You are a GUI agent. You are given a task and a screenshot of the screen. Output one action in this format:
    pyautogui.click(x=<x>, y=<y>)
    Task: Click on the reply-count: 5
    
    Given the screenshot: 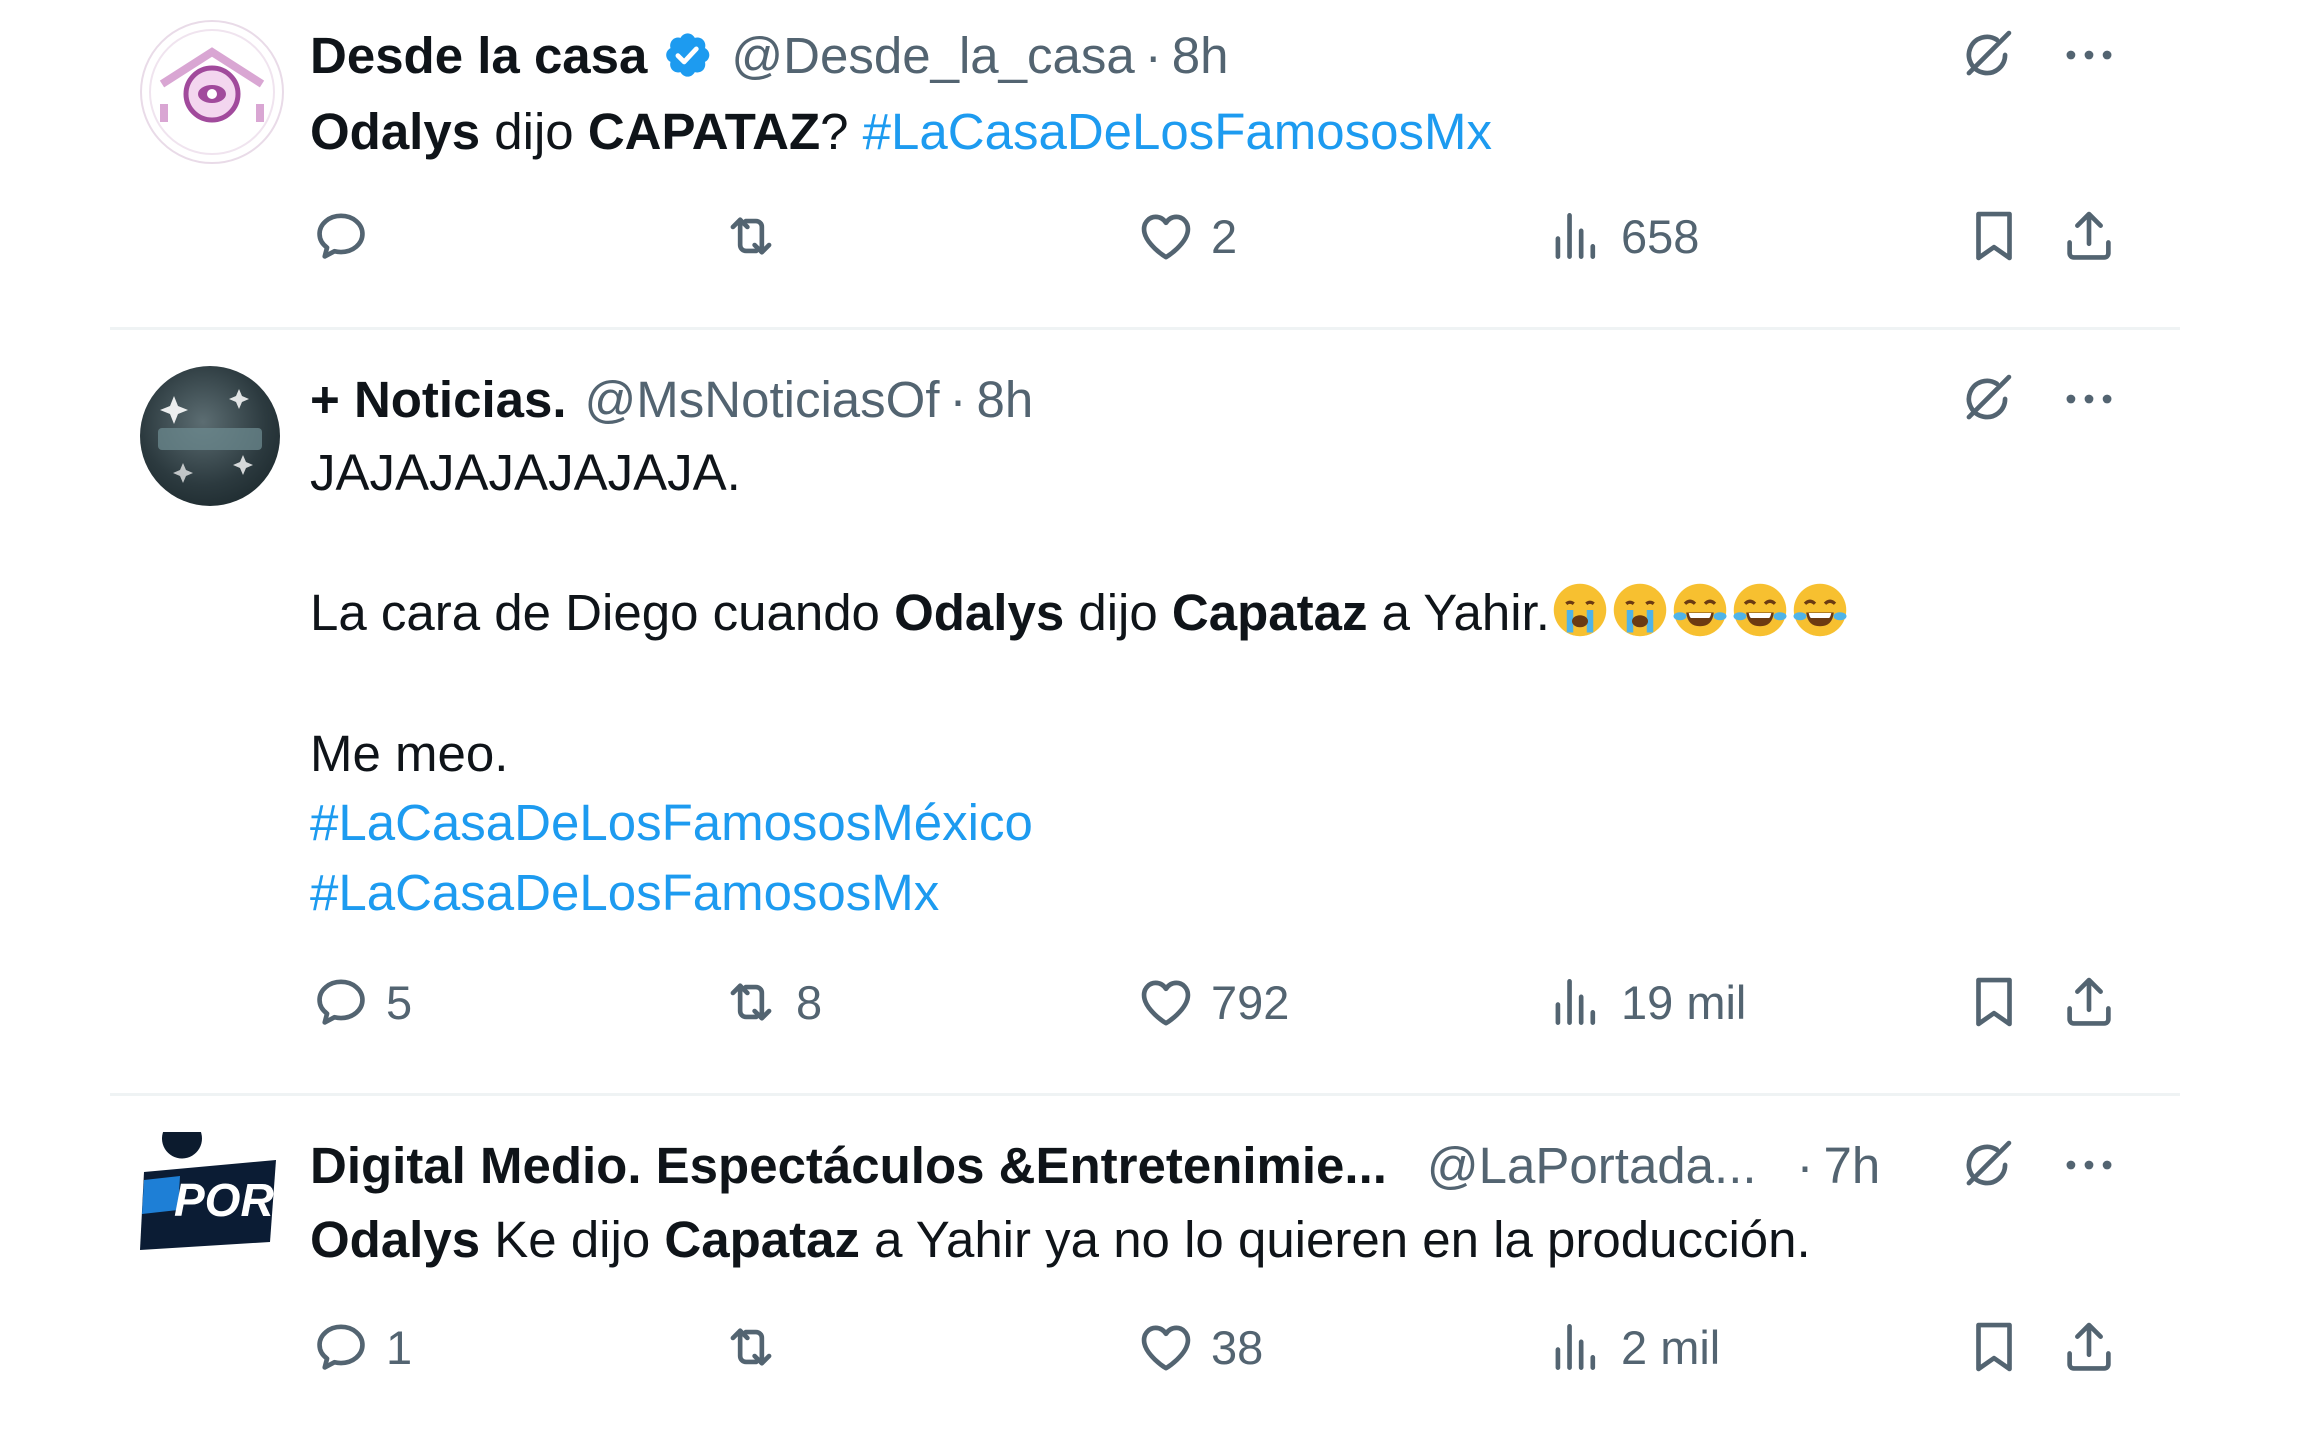 What is the action you would take?
    pyautogui.click(x=399, y=1002)
    